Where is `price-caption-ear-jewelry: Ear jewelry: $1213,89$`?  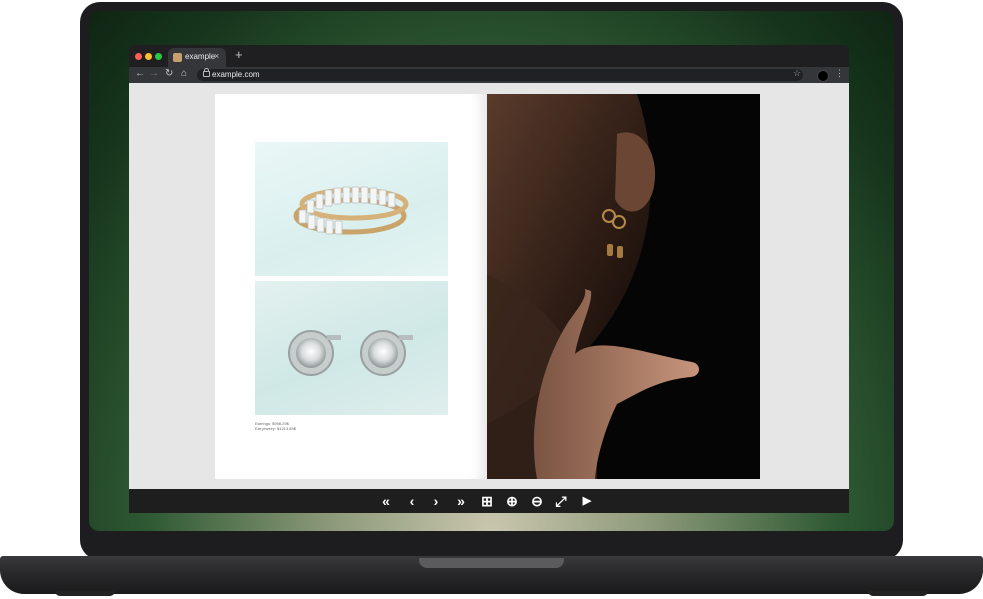
price-caption-ear-jewelry: Ear jewelry: $1213,89$ is located at coordinates (275, 428).